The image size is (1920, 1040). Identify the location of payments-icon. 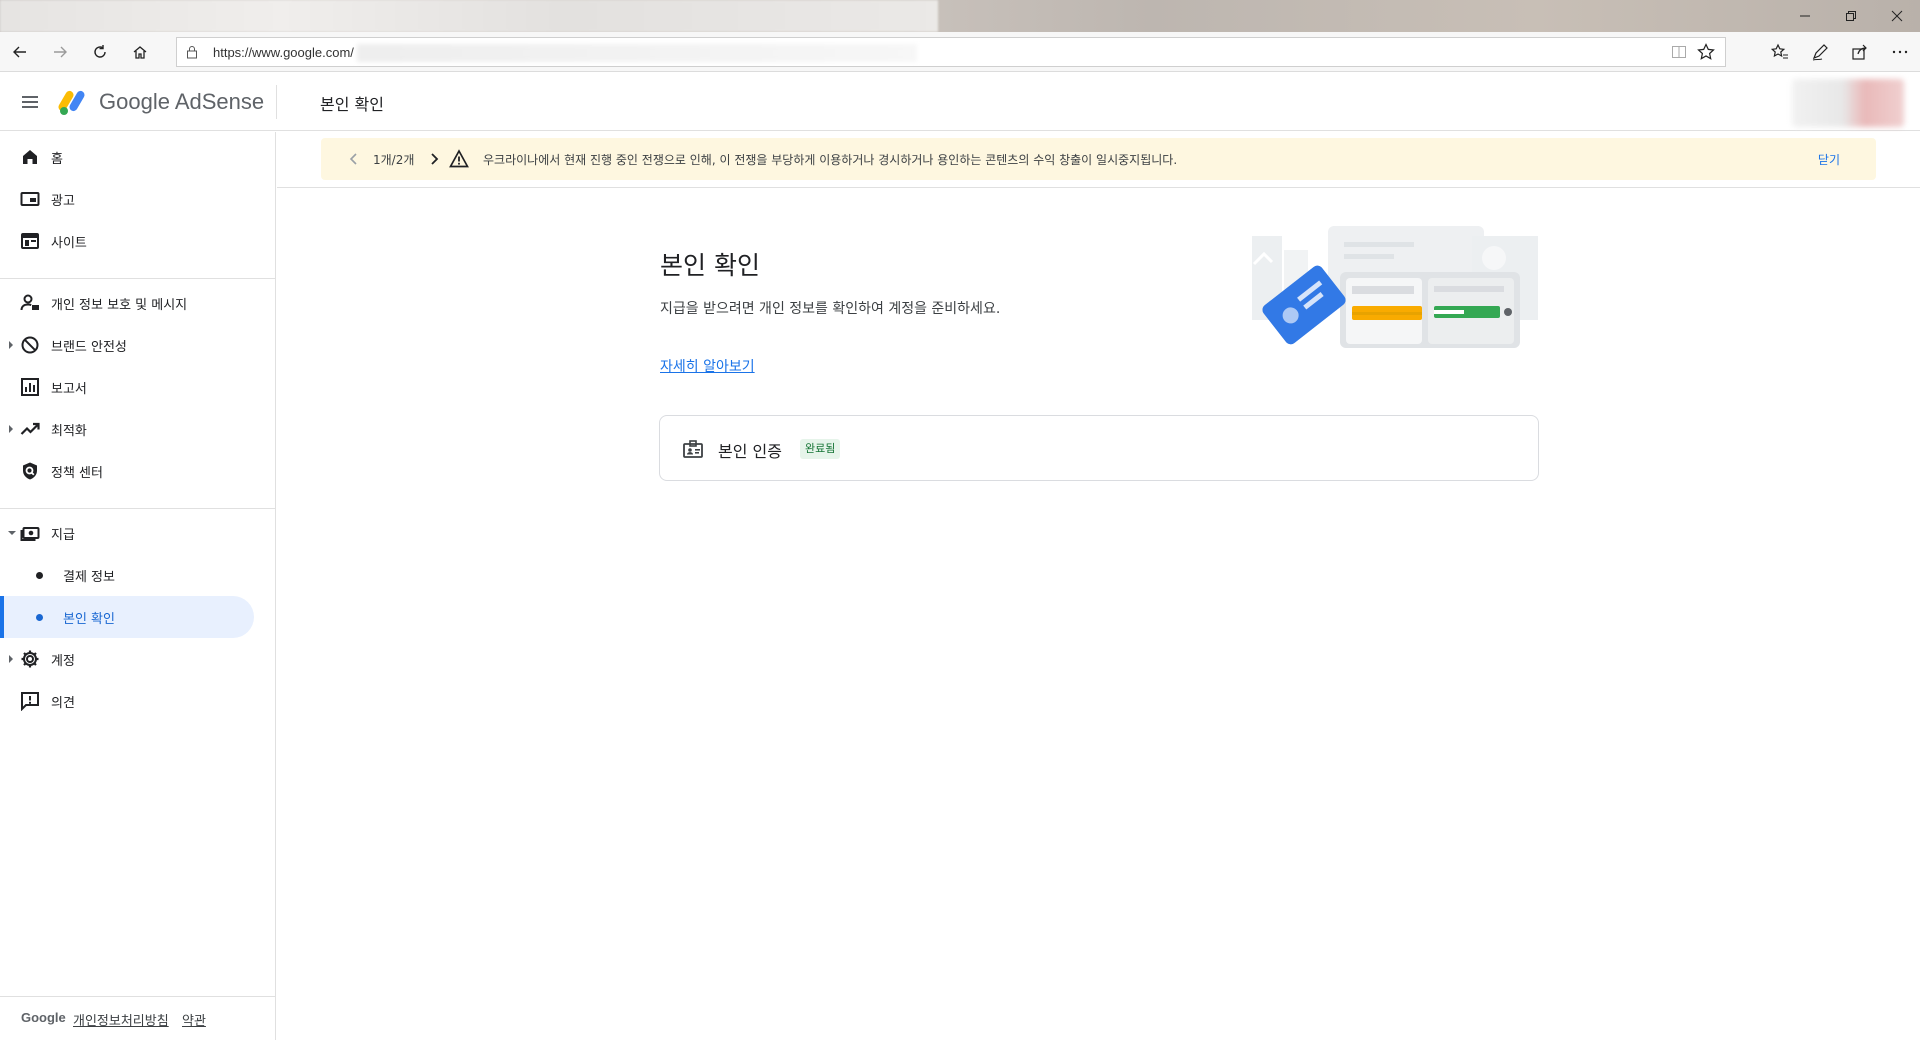
(30, 534).